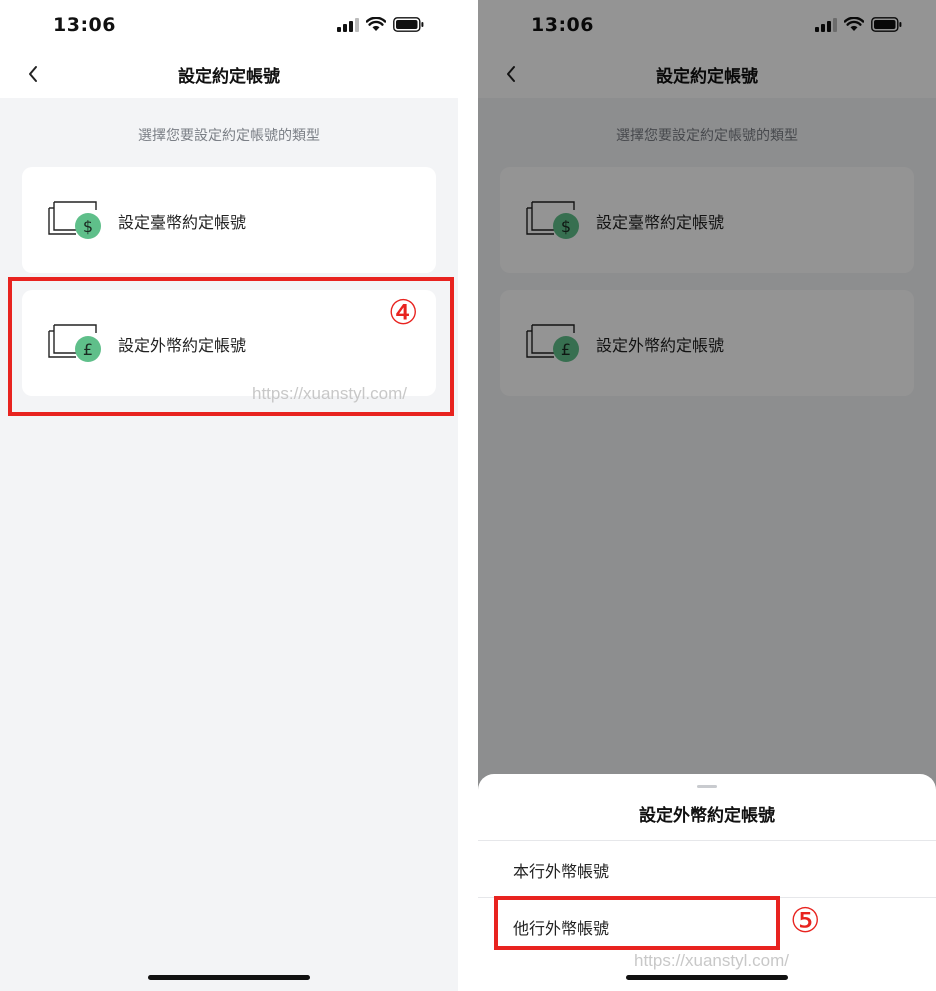 The width and height of the screenshot is (936, 991). Describe the element at coordinates (707, 869) in the screenshot. I see `sheet-option-local-foreign-account: 本行外幣帳號` at that location.